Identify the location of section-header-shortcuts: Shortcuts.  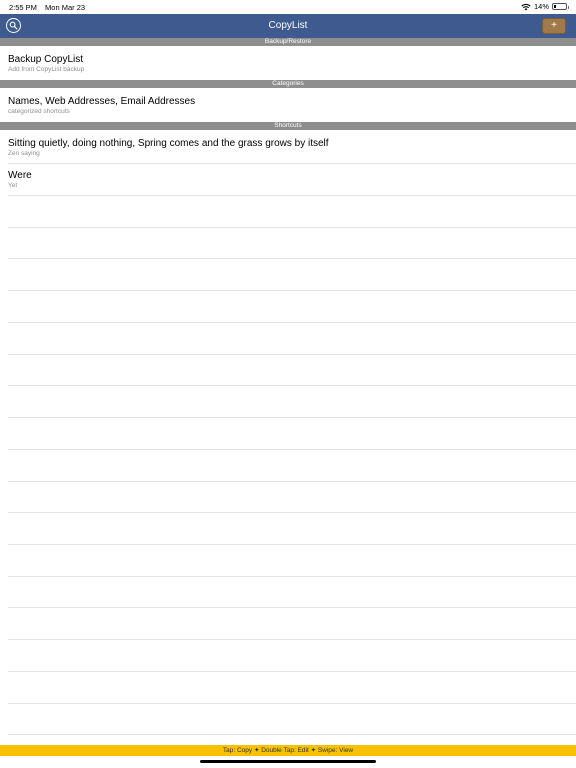
(288, 126).